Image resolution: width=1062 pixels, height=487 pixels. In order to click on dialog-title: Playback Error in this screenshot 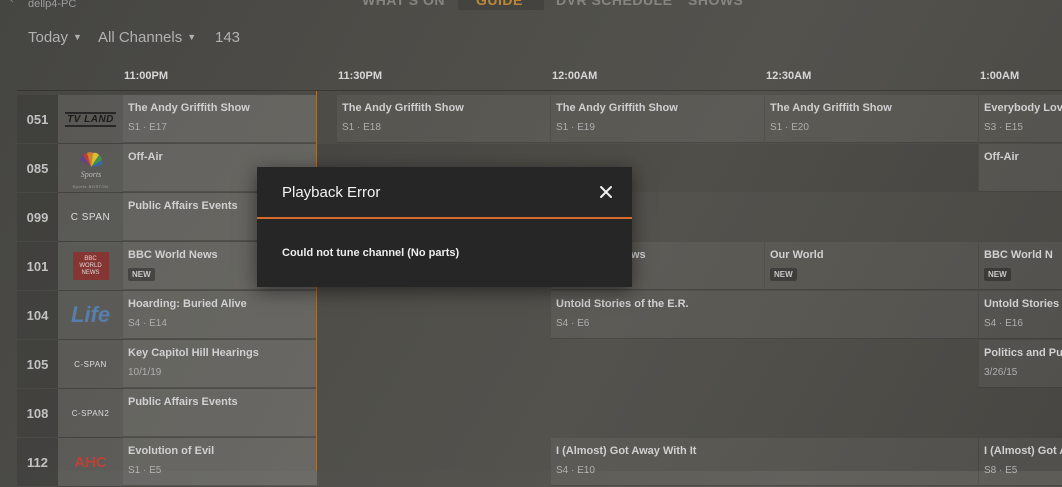, I will do `click(331, 192)`.